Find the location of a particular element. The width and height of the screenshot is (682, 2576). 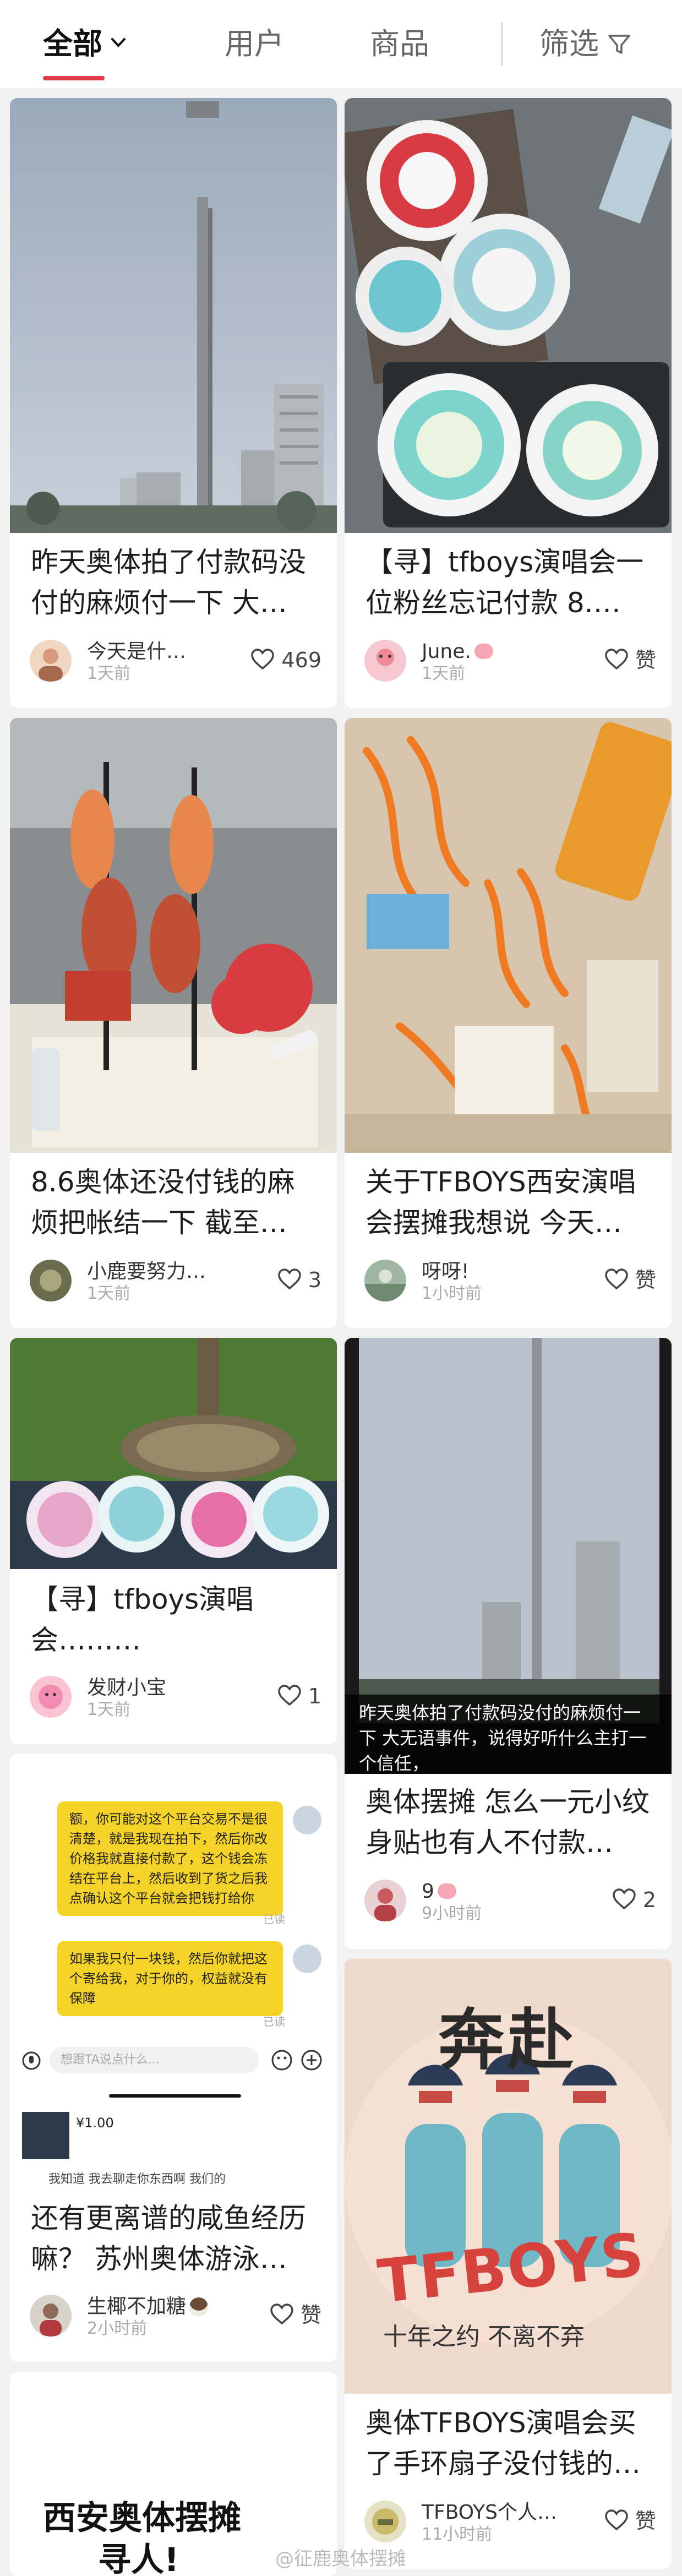

post-cover-line2: 寻人! is located at coordinates (138, 2558).